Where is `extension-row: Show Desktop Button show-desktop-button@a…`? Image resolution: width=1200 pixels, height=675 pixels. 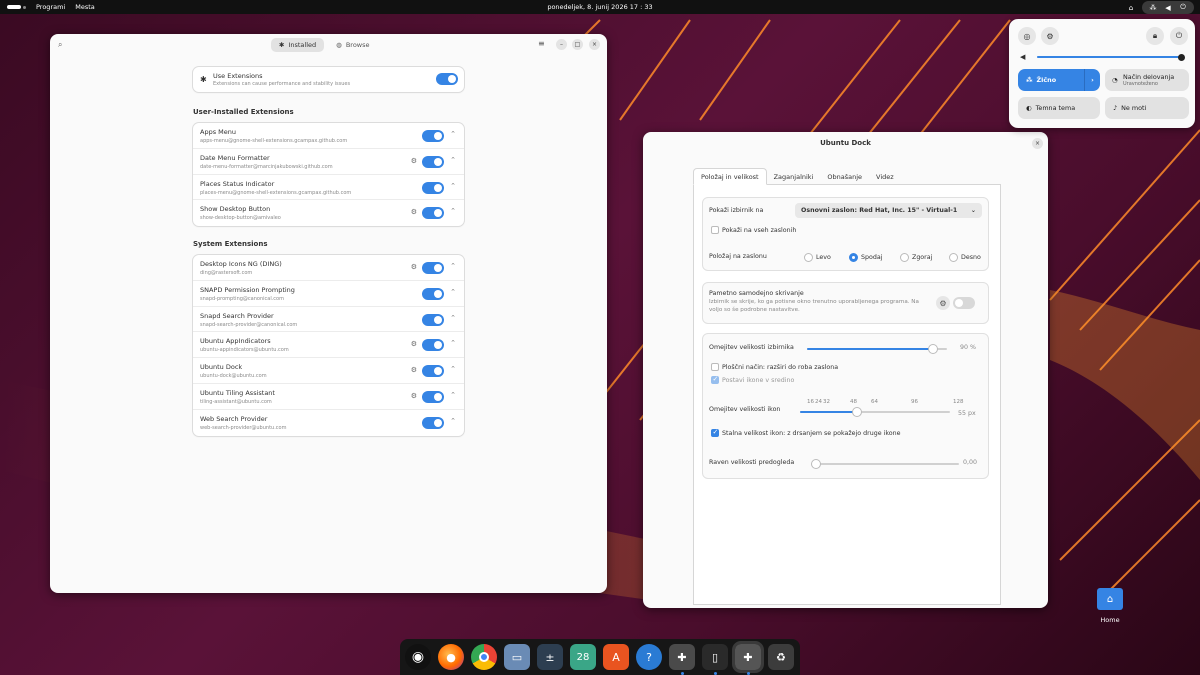 extension-row: Show Desktop Button show-desktop-button@a… is located at coordinates (328, 213).